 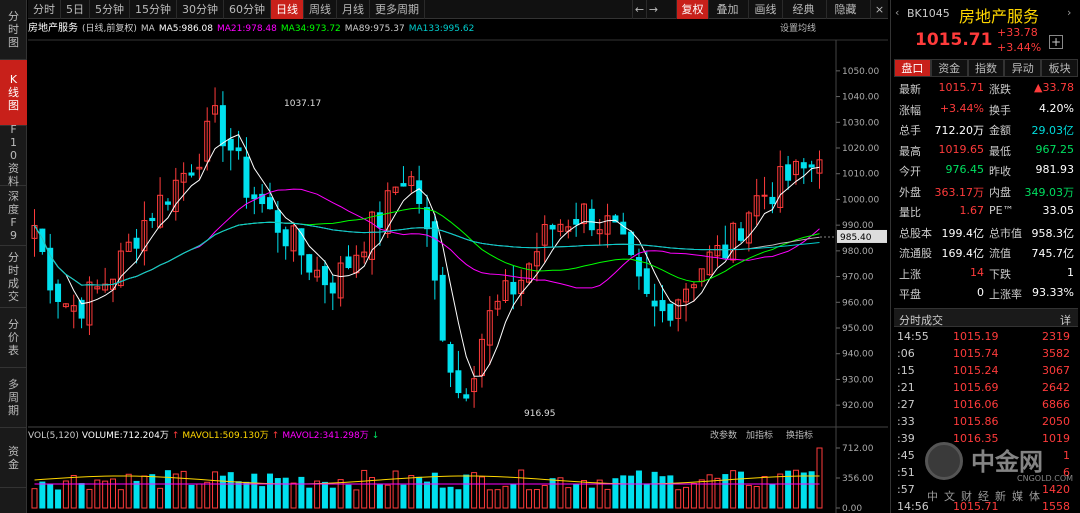 I want to click on quote-value: 4.20%, so click(x=1056, y=108).